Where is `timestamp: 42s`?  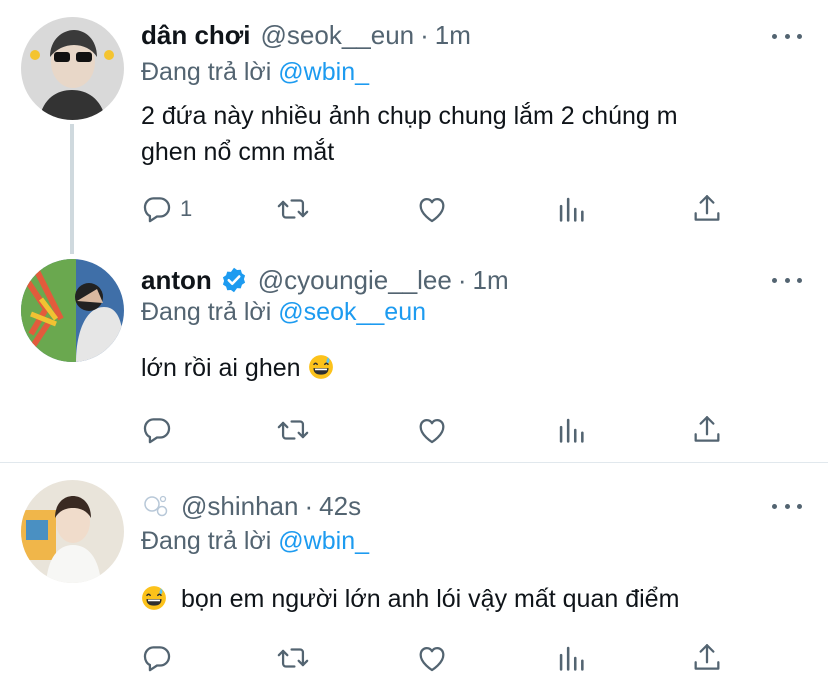 timestamp: 42s is located at coordinates (340, 506).